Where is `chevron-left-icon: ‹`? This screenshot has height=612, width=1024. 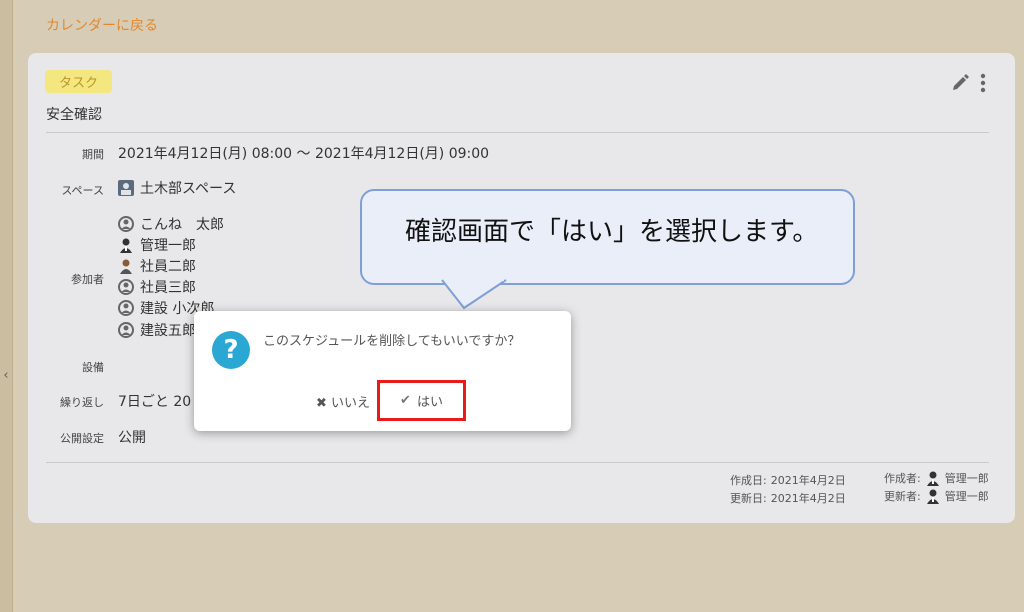 chevron-left-icon: ‹ is located at coordinates (6, 376).